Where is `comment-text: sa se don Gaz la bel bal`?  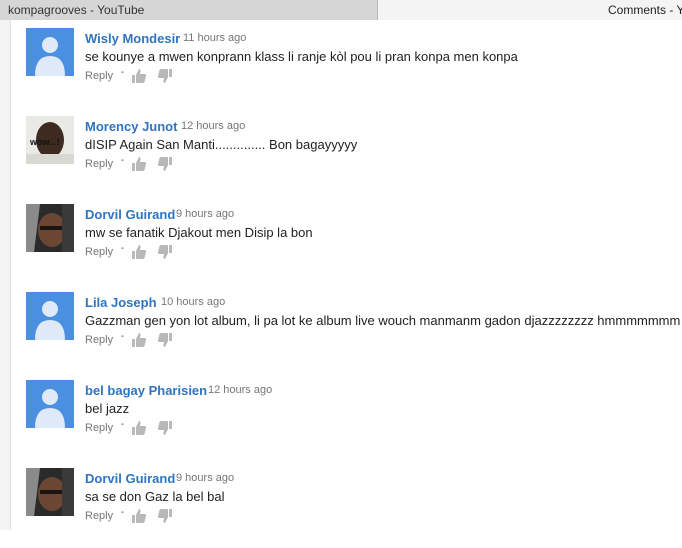 comment-text: sa se don Gaz la bel bal is located at coordinates (155, 496).